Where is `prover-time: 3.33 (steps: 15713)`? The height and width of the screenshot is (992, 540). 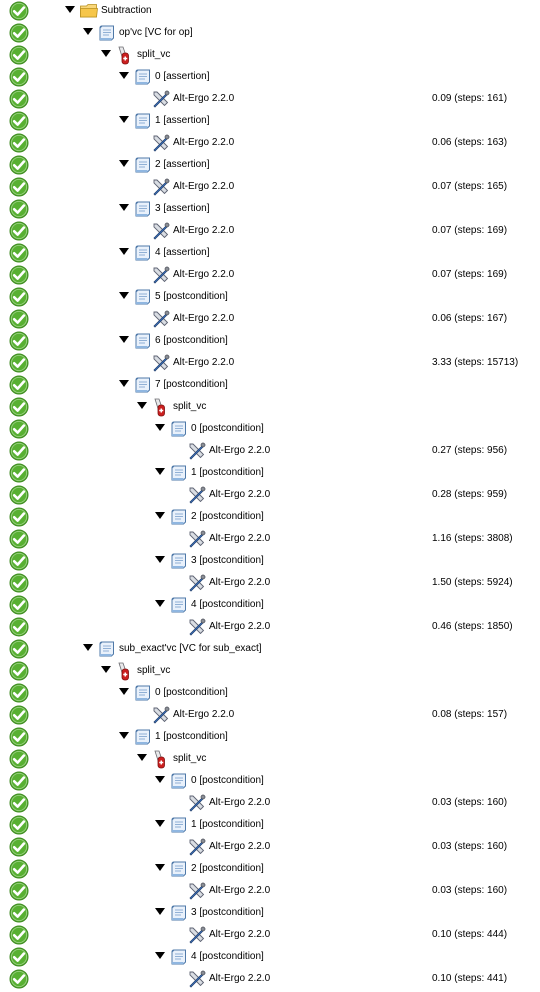
prover-time: 3.33 (steps: 15713) is located at coordinates (475, 362).